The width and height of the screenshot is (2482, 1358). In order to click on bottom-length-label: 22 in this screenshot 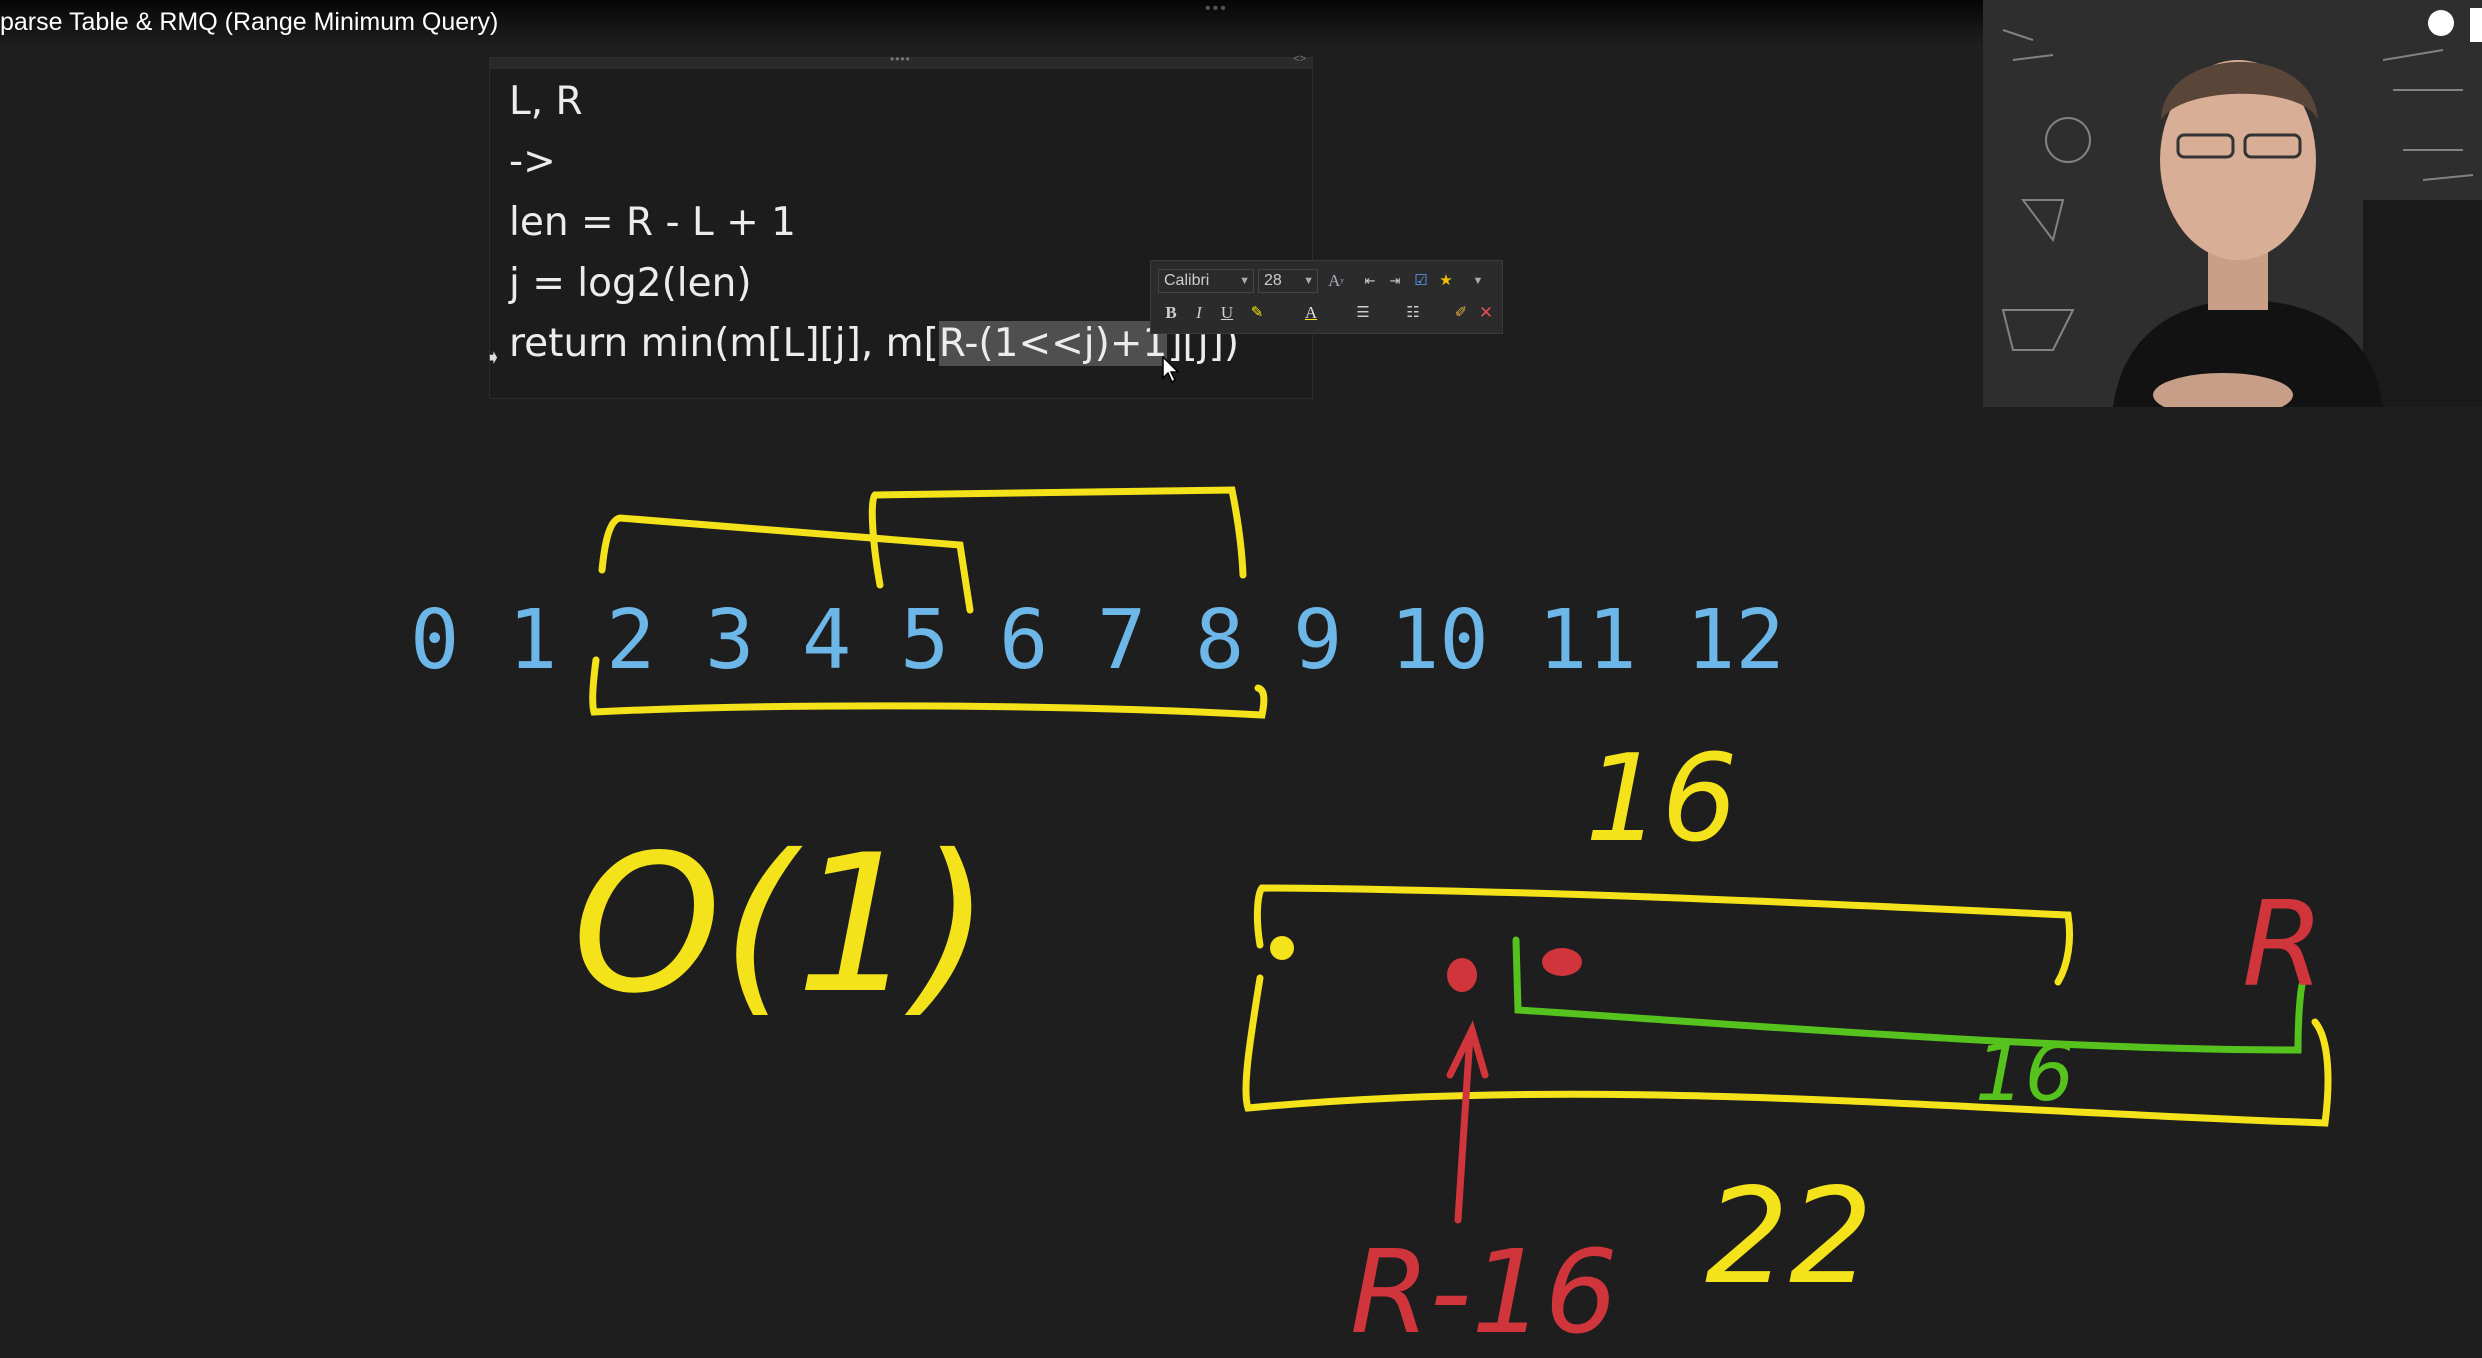, I will do `click(1789, 1237)`.